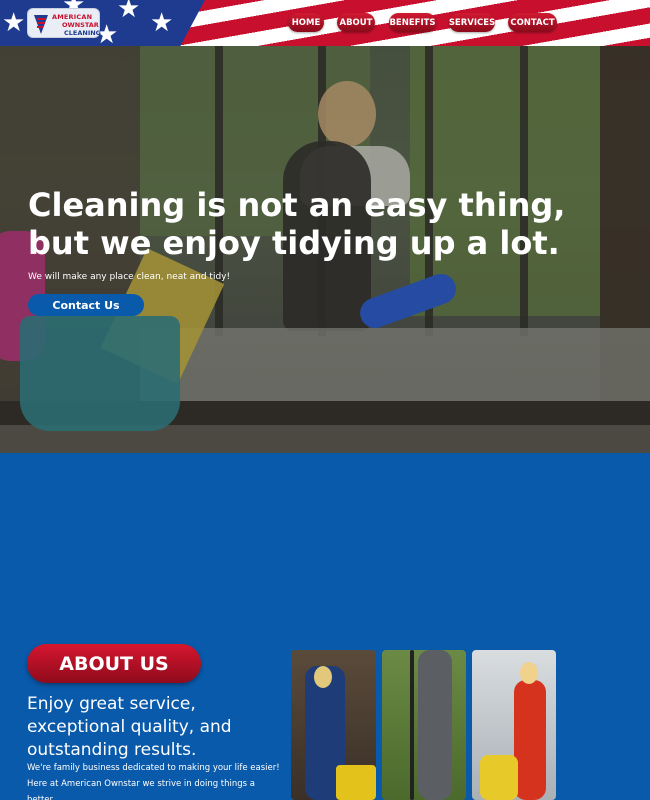 This screenshot has height=800, width=650. I want to click on nav-benefits: BENEFITS, so click(412, 22).